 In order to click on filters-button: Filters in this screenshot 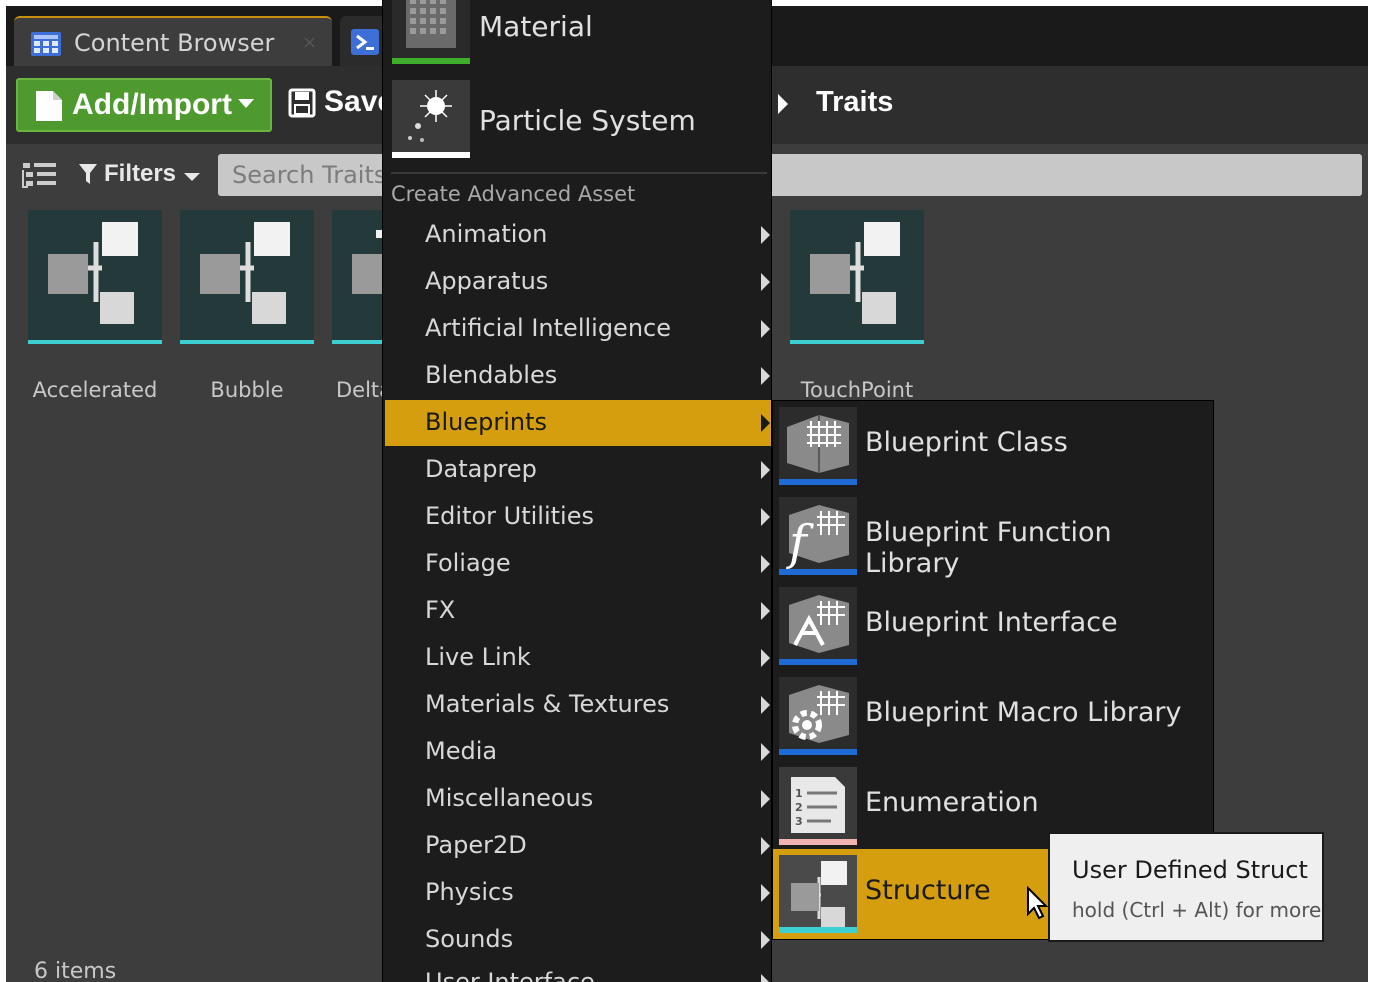, I will do `click(140, 174)`.